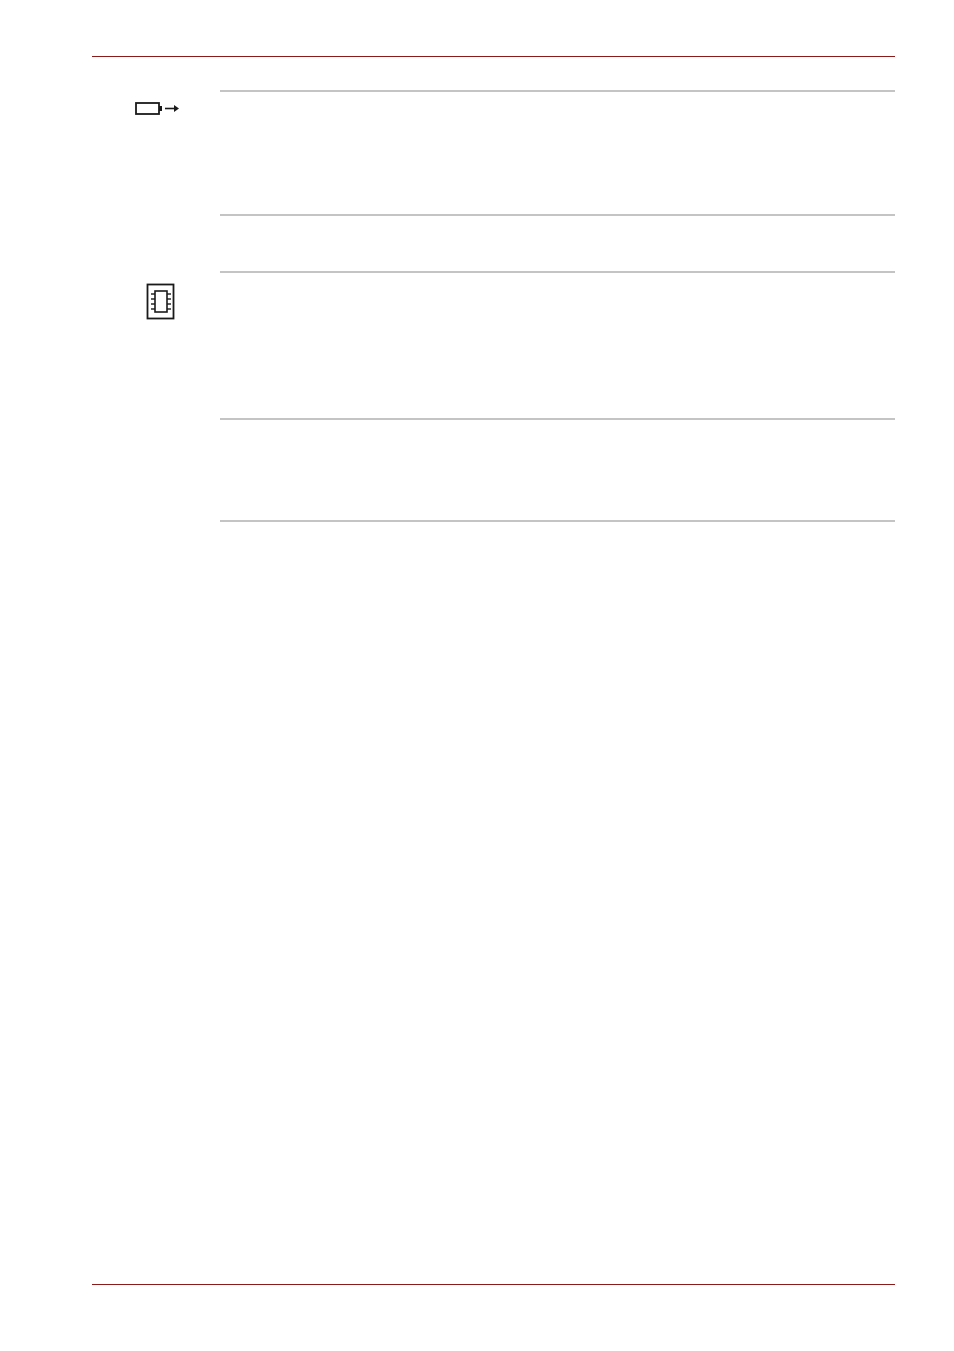  What do you see at coordinates (160, 301) in the screenshot?
I see `memory-chip-icon` at bounding box center [160, 301].